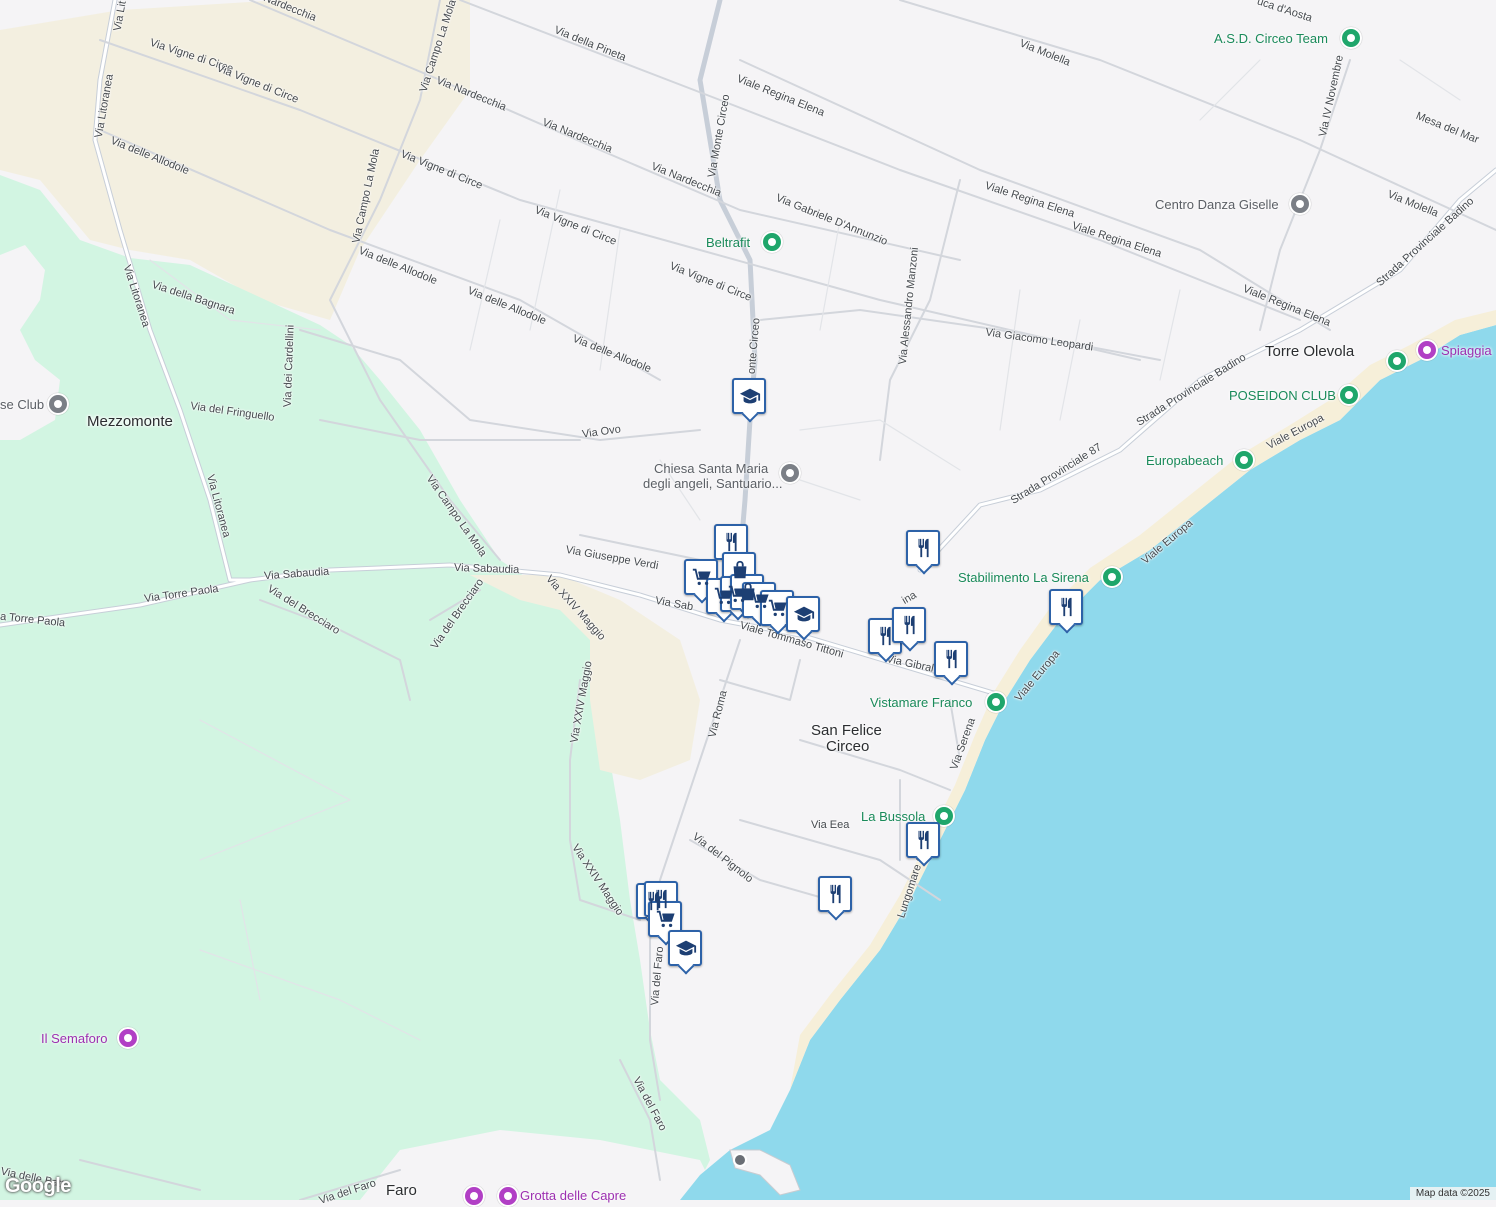 Image resolution: width=1496 pixels, height=1207 pixels. Describe the element at coordinates (790, 473) in the screenshot. I see `church-icon` at that location.